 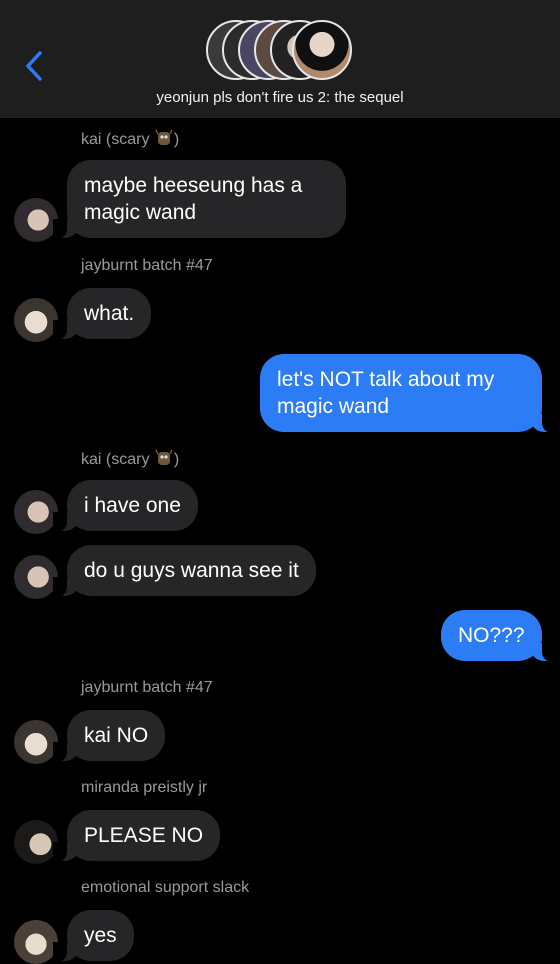 What do you see at coordinates (125, 506) in the screenshot?
I see `message-bubble-incoming: i have one` at bounding box center [125, 506].